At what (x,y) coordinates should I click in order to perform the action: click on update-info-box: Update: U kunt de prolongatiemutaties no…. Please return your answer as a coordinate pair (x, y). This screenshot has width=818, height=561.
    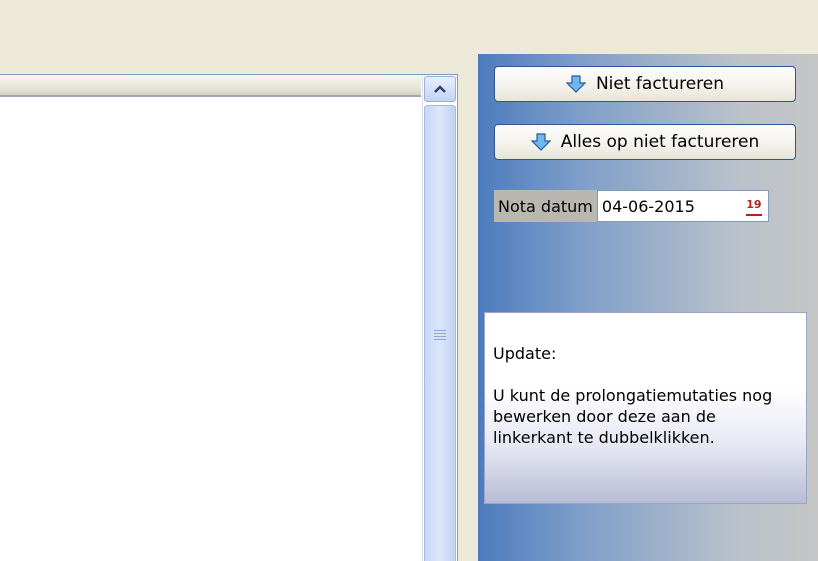
    Looking at the image, I should click on (645, 408).